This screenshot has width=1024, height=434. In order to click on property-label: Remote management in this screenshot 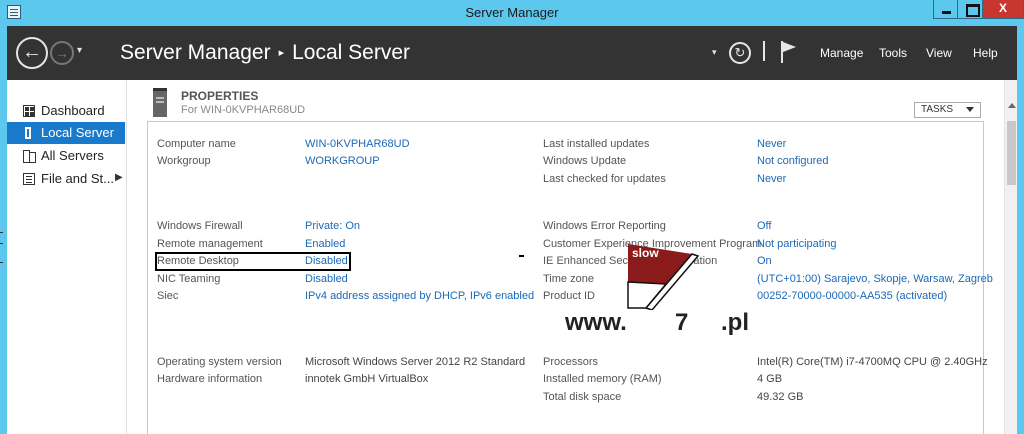, I will do `click(210, 244)`.